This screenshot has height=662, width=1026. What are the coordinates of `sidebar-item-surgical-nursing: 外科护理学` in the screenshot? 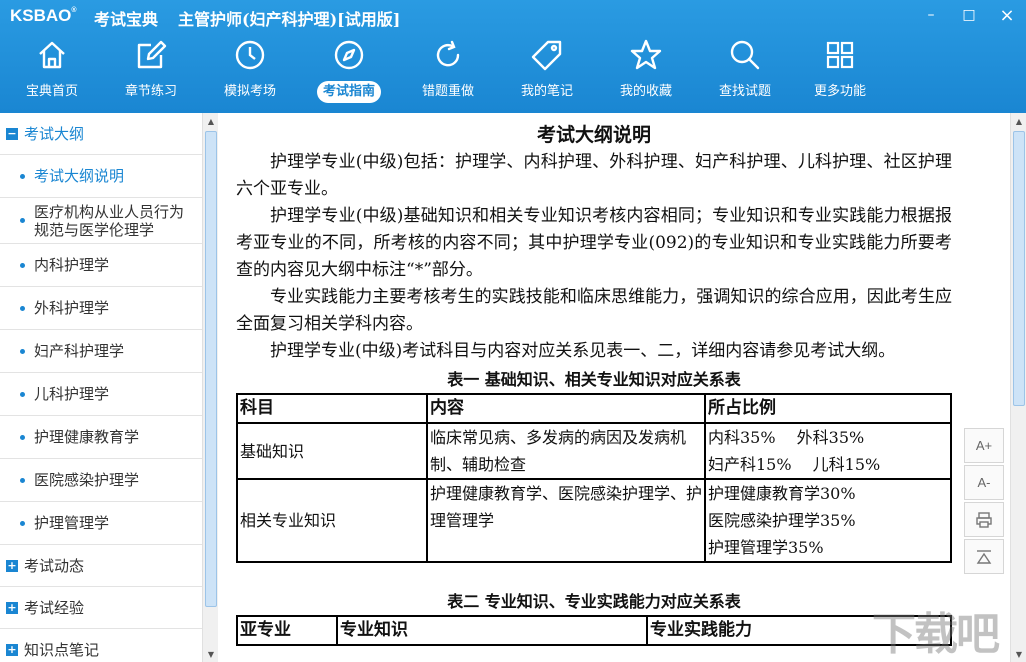 It's located at (101, 308).